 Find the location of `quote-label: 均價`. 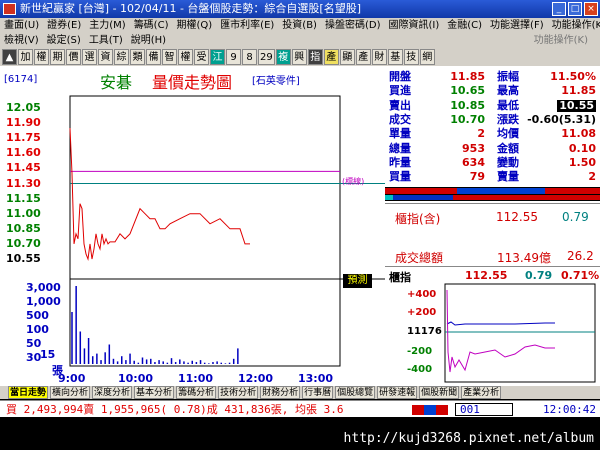

quote-label: 均價 is located at coordinates (508, 133).